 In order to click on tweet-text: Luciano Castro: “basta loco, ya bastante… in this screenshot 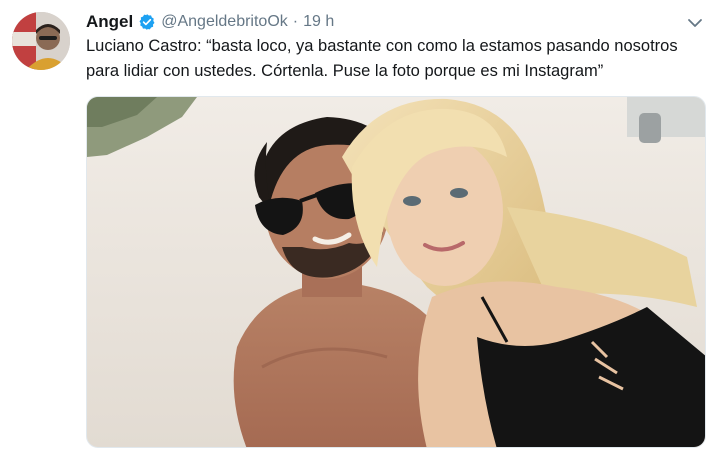, I will do `click(382, 58)`.